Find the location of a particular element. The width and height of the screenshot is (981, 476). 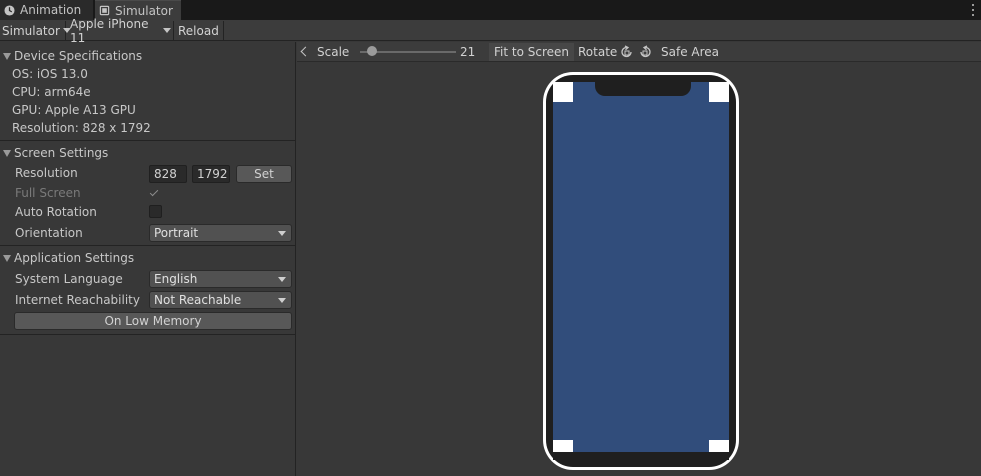

mode-dropdown: Simulator is located at coordinates (35, 30).